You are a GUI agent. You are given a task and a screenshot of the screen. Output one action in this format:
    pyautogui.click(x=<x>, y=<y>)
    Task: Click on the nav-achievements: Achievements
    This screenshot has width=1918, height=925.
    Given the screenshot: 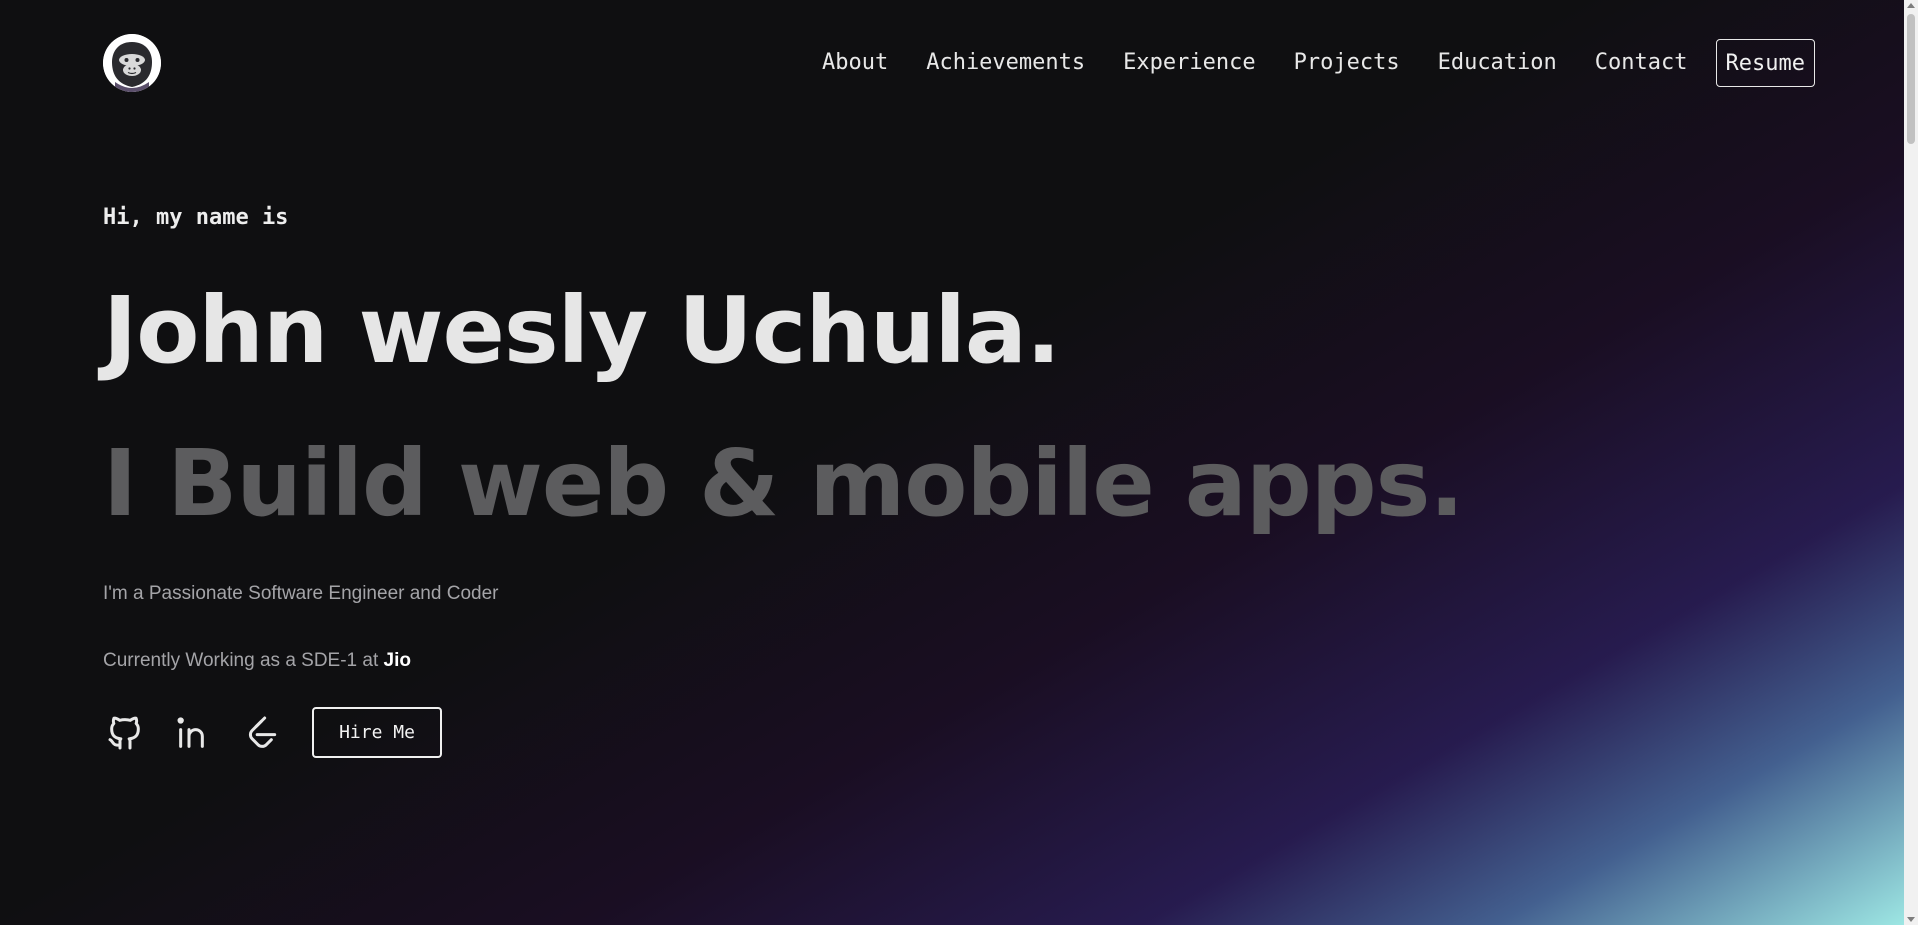 What is the action you would take?
    pyautogui.click(x=1005, y=63)
    